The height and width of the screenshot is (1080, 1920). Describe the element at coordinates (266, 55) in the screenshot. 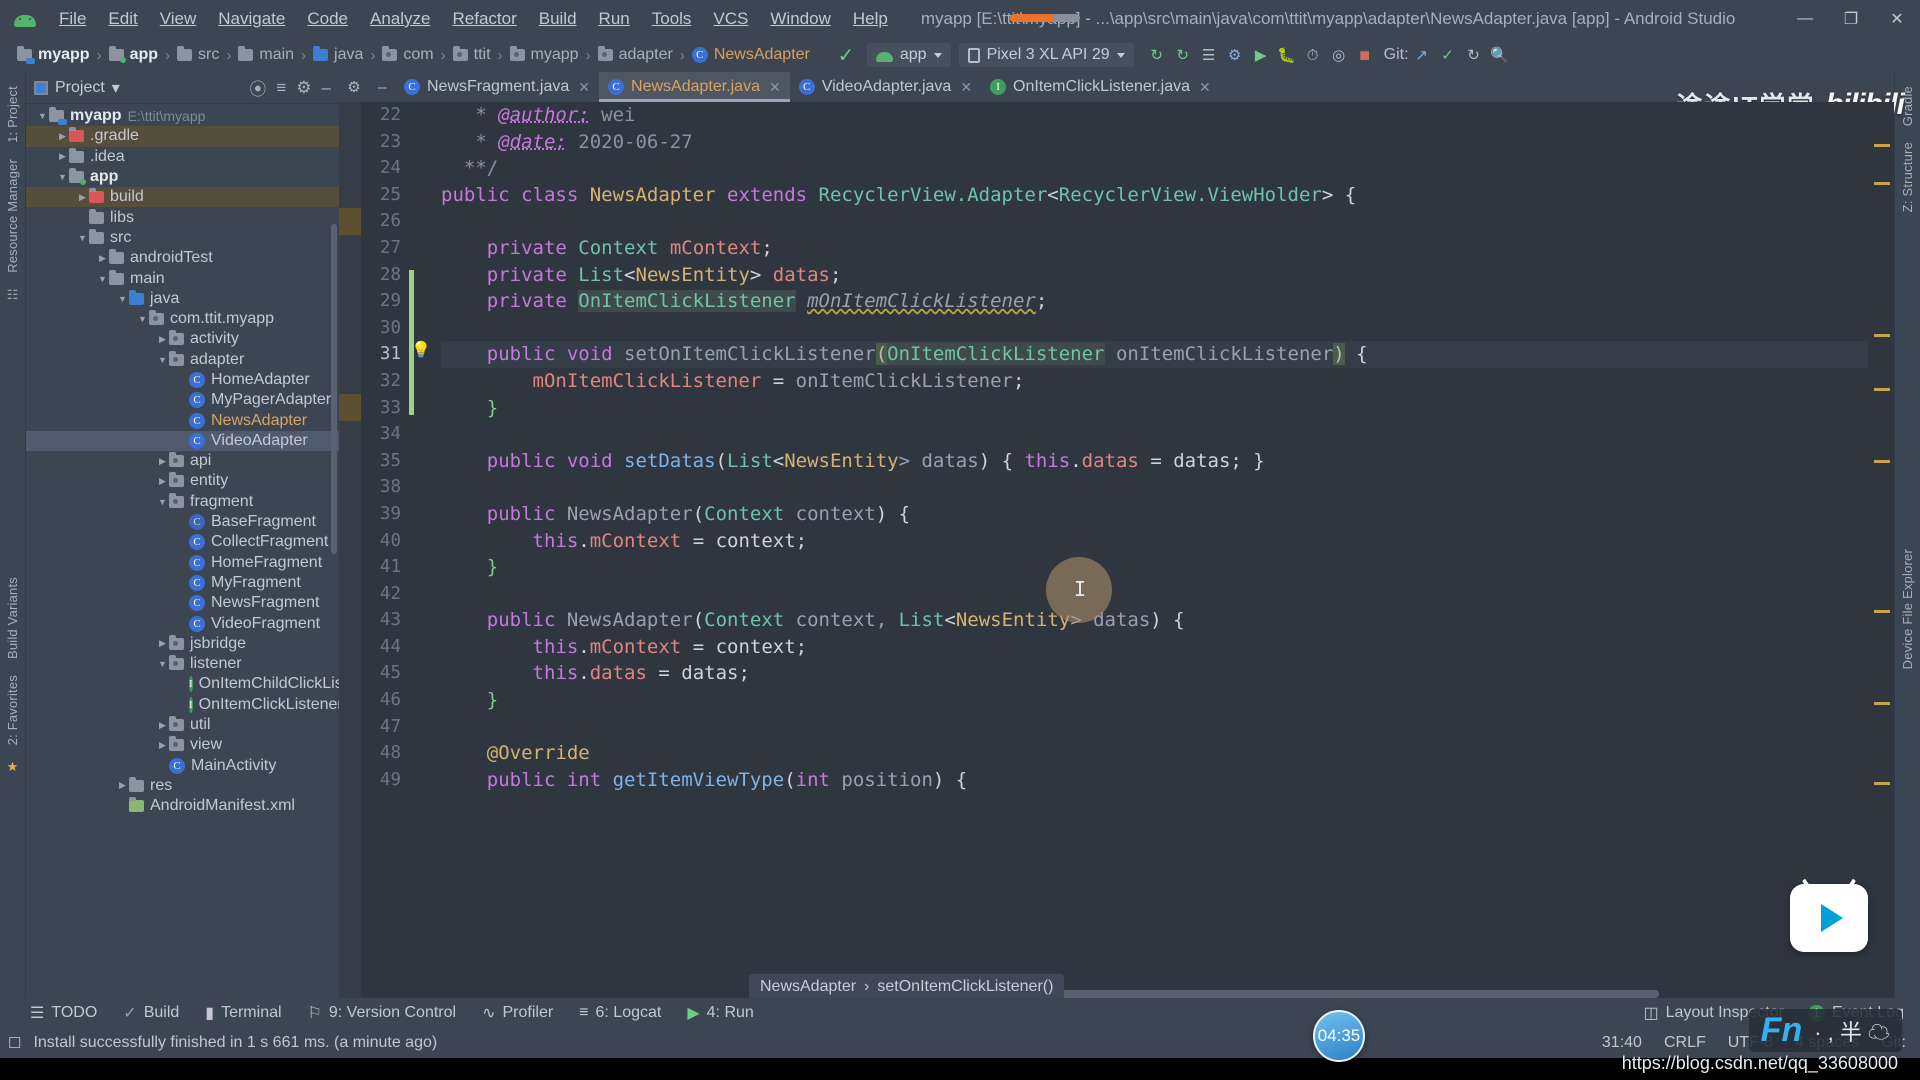

I see `crumb-main: main` at that location.